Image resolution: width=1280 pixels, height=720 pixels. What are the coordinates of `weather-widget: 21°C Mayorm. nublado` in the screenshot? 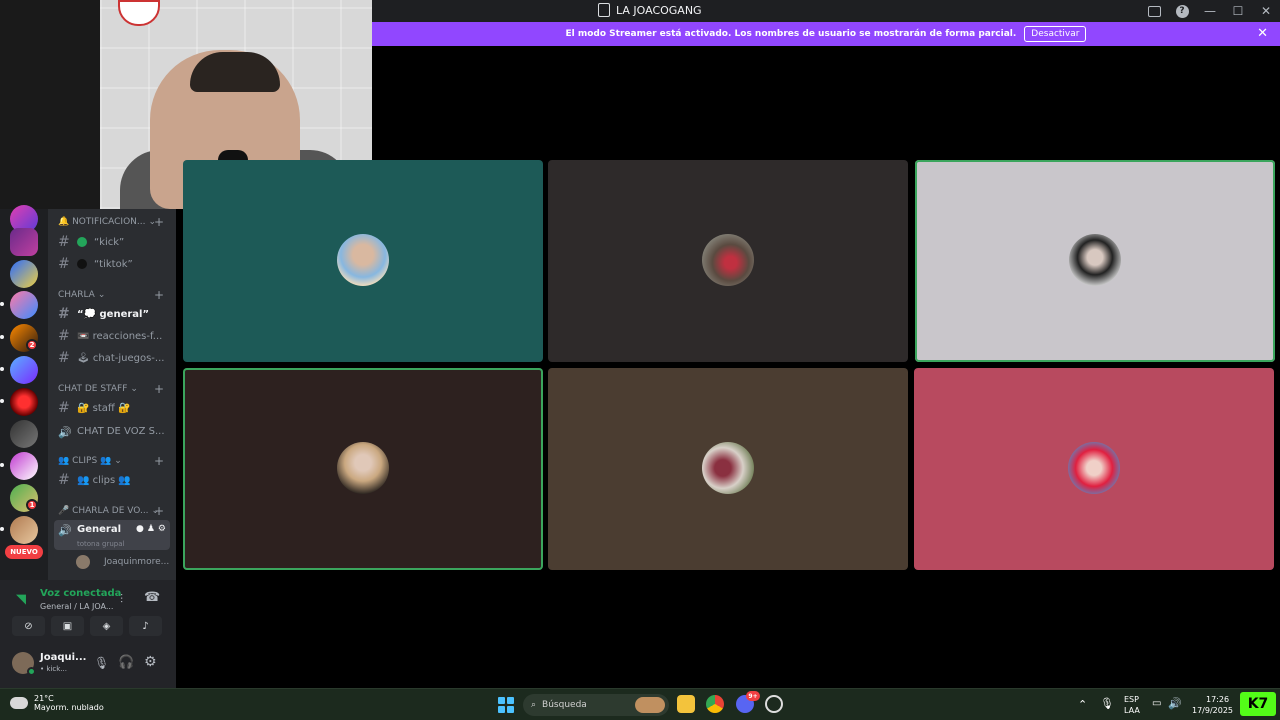 It's located at (57, 703).